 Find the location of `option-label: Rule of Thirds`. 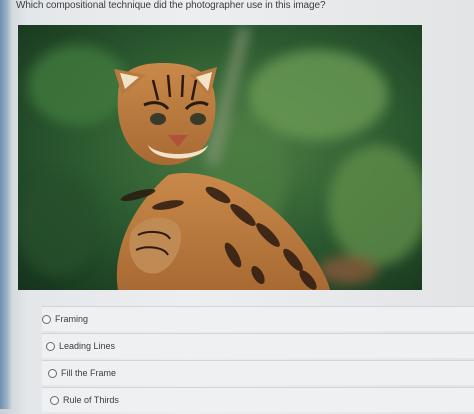

option-label: Rule of Thirds is located at coordinates (91, 400).